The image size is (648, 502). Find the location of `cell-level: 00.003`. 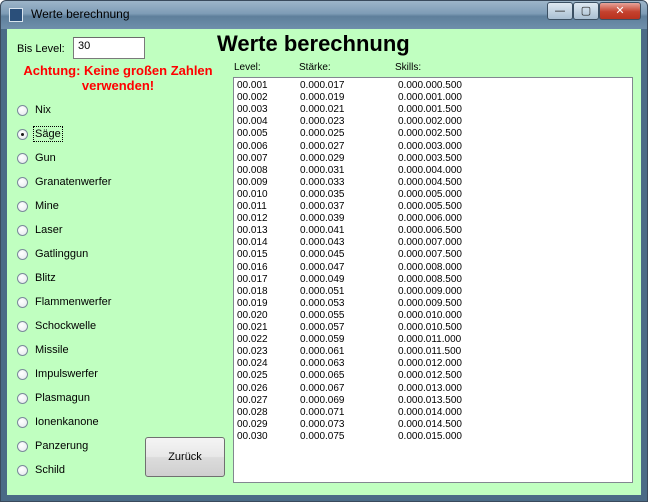

cell-level: 00.003 is located at coordinates (252, 110).